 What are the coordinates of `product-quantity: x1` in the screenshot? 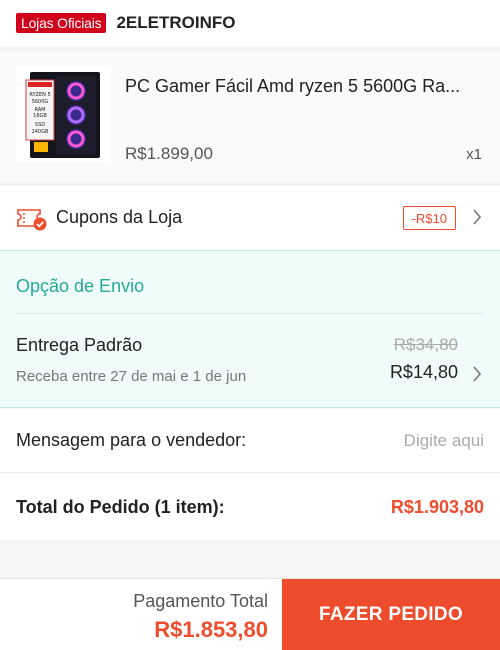 It's located at (474, 154).